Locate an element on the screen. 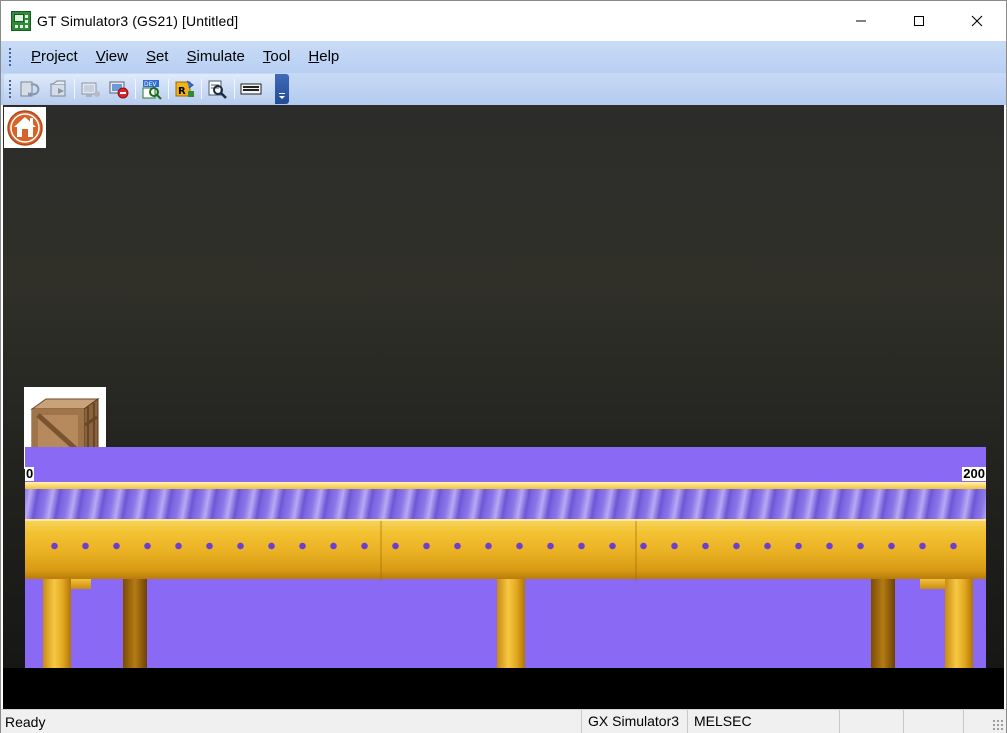 The height and width of the screenshot is (733, 1007). script-icon: R is located at coordinates (184, 88).